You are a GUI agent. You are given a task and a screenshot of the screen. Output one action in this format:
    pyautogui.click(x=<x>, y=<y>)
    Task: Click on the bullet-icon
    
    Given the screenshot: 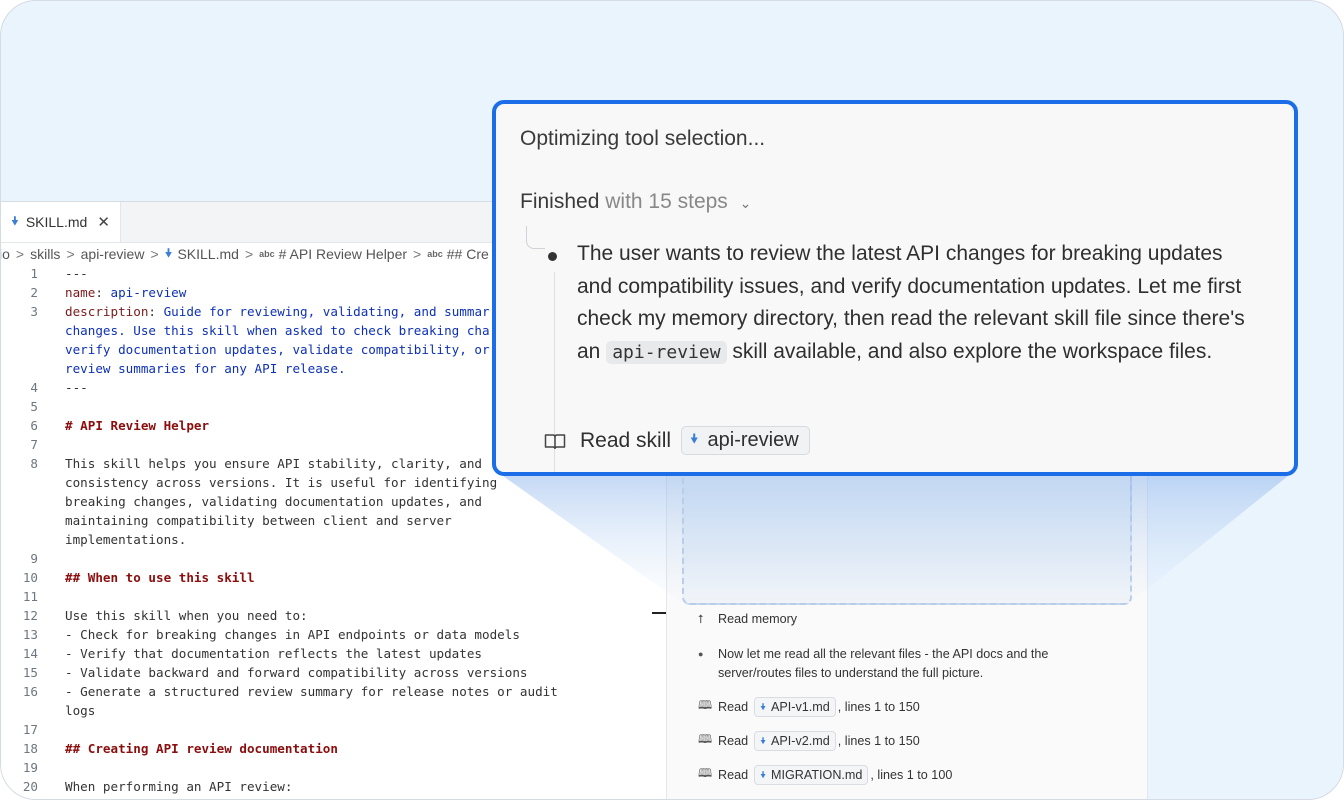 What is the action you would take?
    pyautogui.click(x=552, y=256)
    